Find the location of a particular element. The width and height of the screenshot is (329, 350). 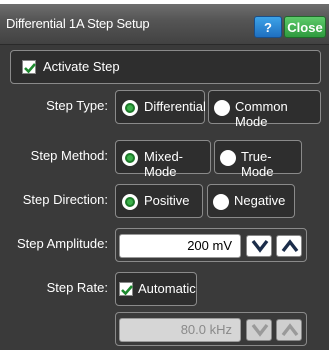

step-direction-negative-radio: Negative is located at coordinates (251, 201).